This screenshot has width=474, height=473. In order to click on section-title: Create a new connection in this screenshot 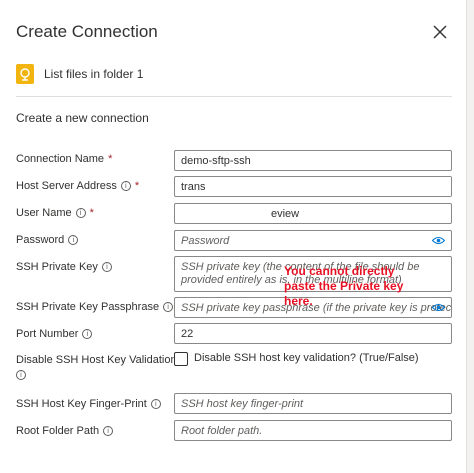, I will do `click(82, 118)`.